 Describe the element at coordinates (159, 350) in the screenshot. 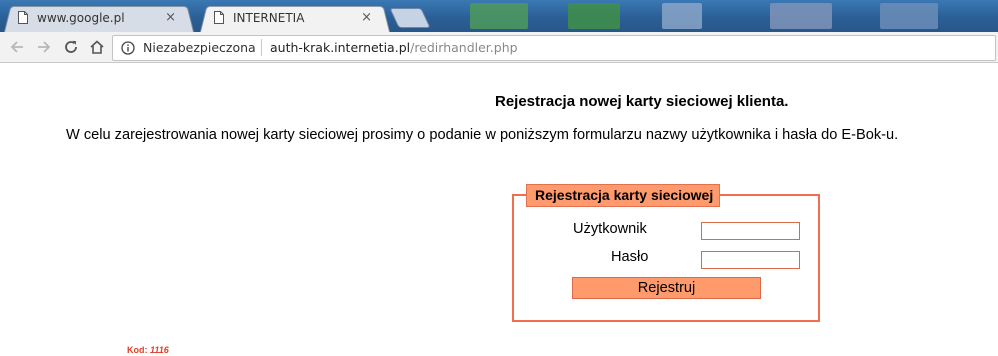

I see `code-value: 1116` at that location.